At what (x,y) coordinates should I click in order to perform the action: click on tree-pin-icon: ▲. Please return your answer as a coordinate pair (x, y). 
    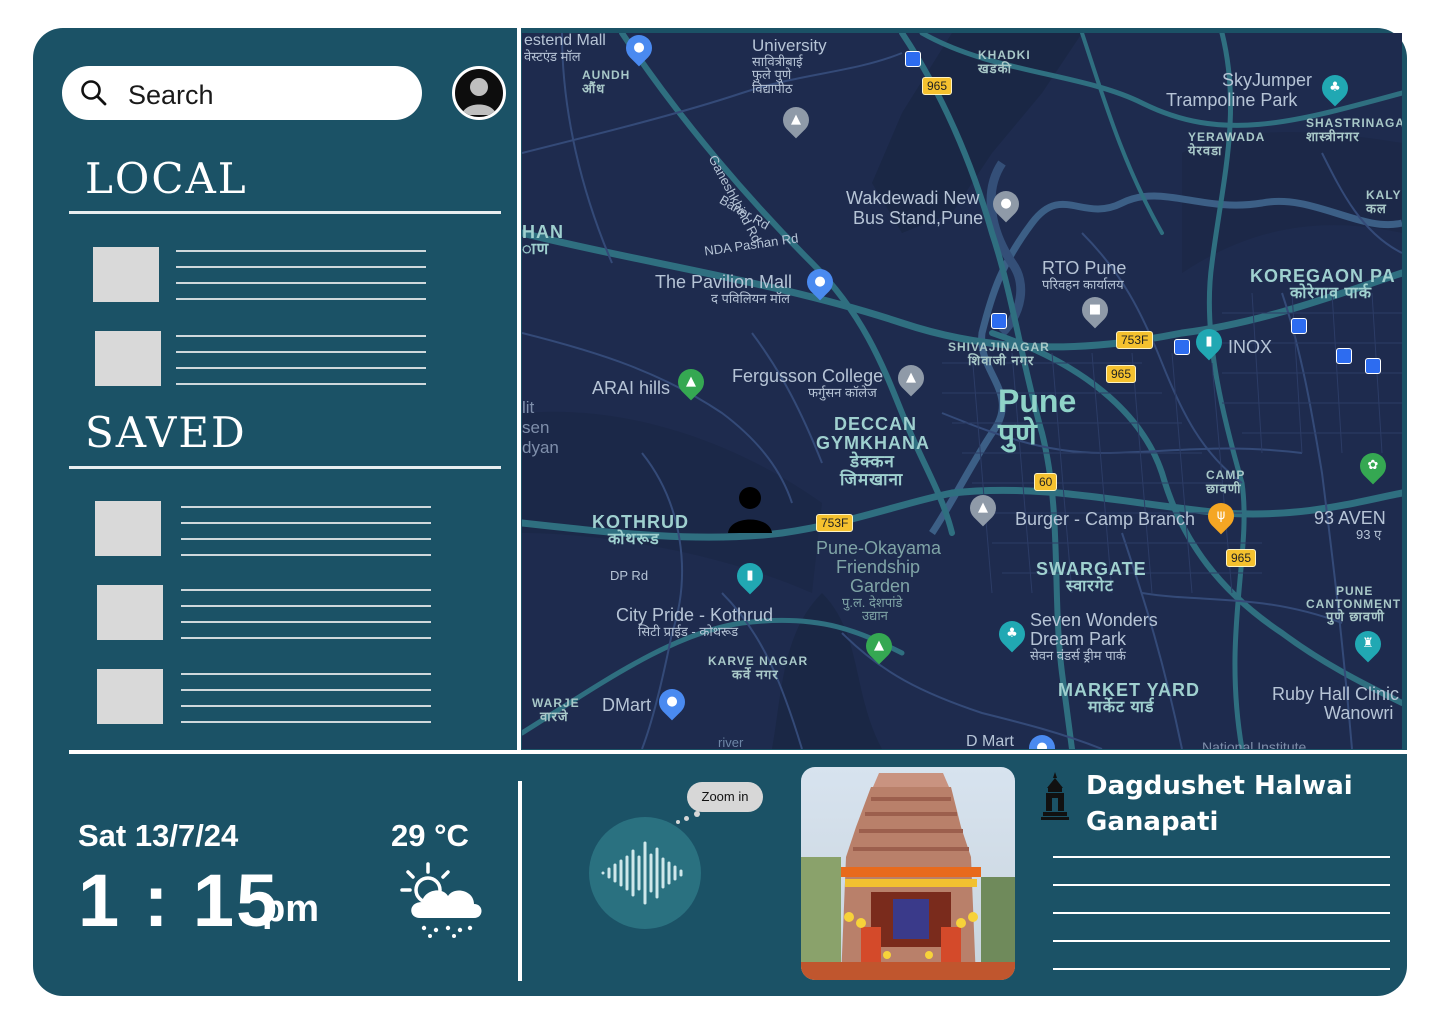
    Looking at the image, I should click on (879, 646).